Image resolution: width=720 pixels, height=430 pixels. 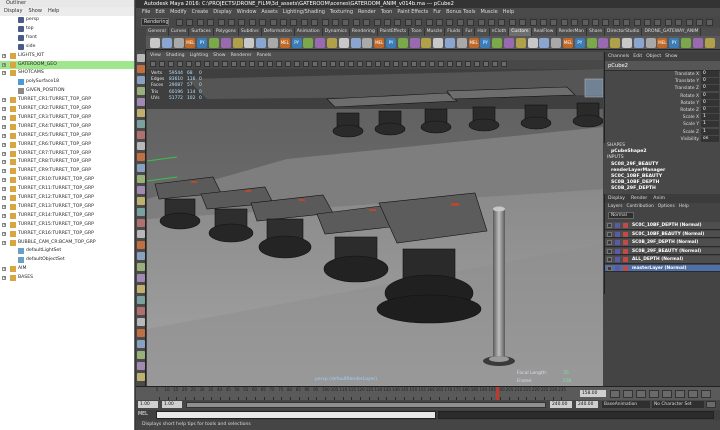 I want to click on attribute-value-field: 0, so click(x=710, y=88).